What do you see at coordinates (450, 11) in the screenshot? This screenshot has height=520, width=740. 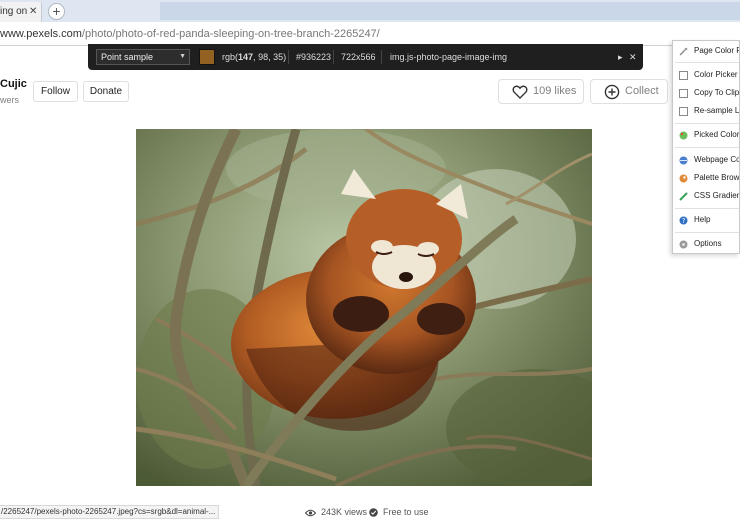 I see `tab-strip-background` at bounding box center [450, 11].